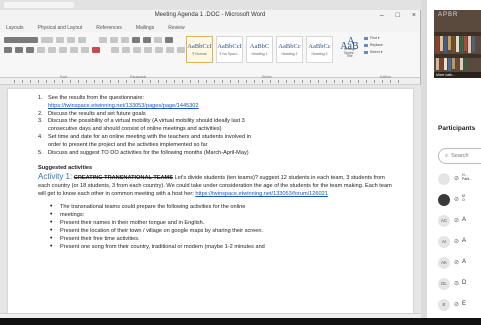  I want to click on borders-icon, so click(181, 50).